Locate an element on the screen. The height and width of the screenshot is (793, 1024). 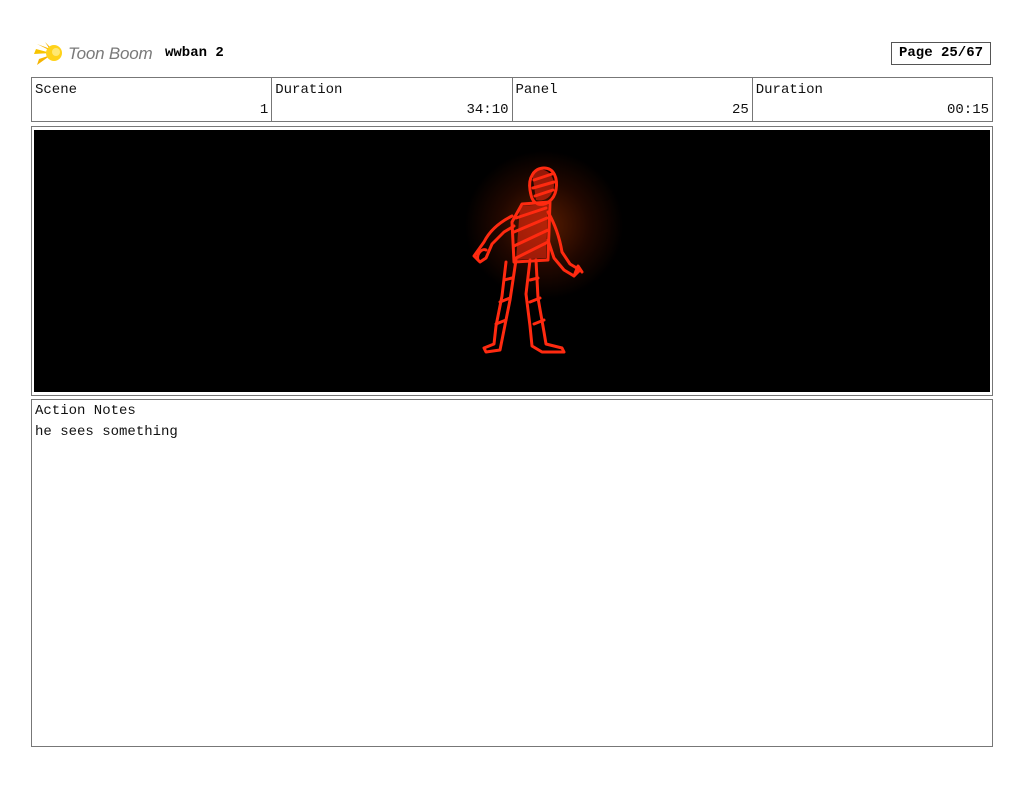
scene-duration-value: 34:10 is located at coordinates (487, 110).